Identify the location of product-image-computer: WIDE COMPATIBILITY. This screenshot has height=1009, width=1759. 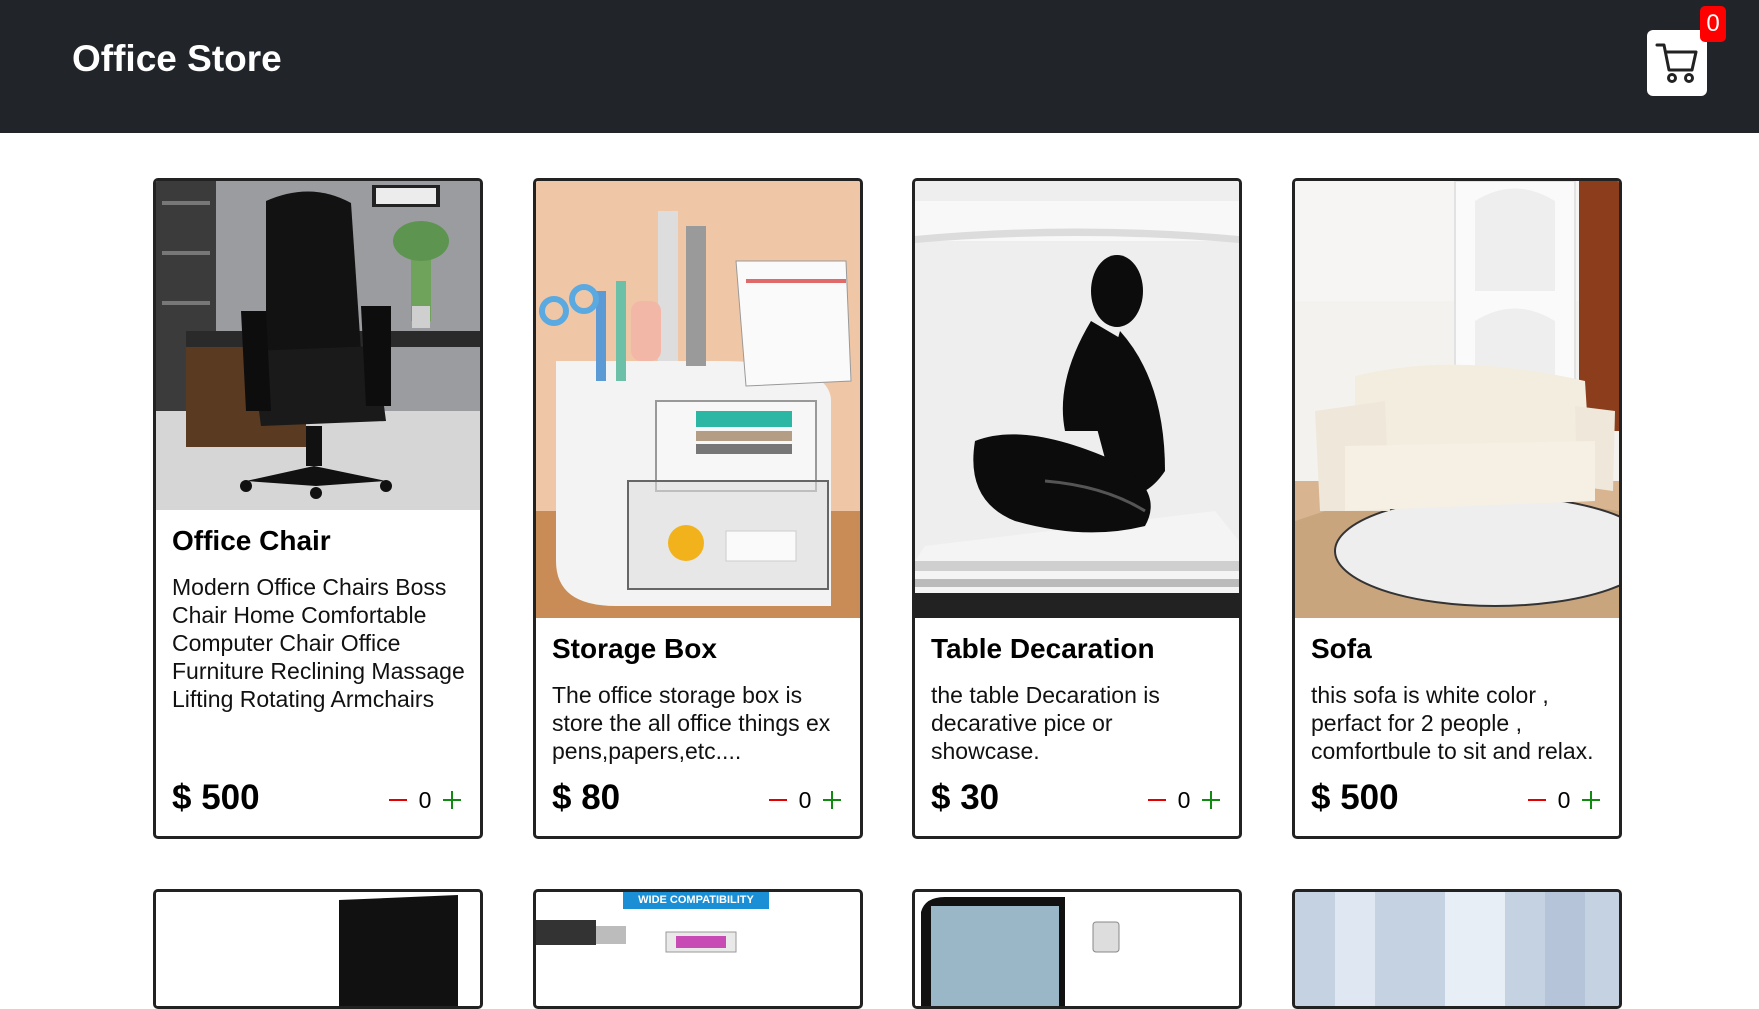
(698, 949).